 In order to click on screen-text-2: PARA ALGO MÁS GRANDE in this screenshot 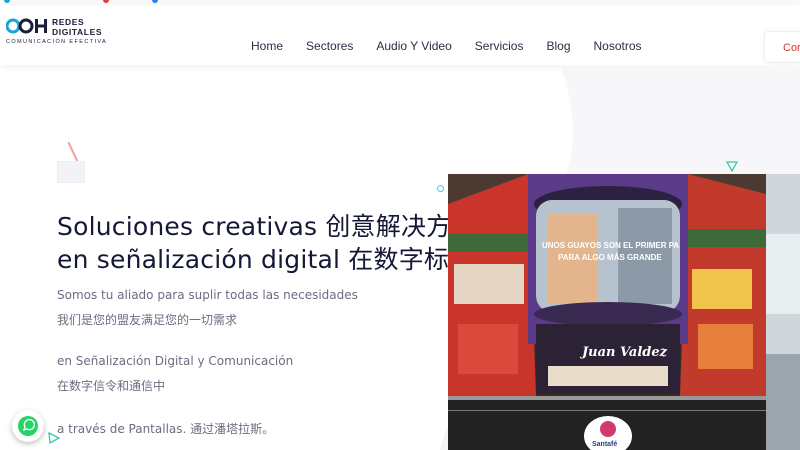, I will do `click(610, 257)`.